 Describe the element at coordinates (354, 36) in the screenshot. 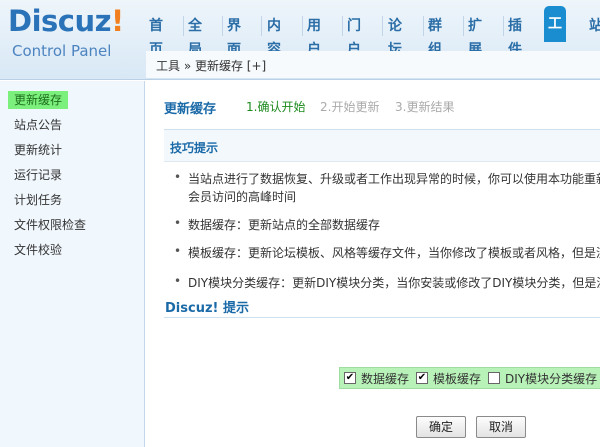

I see `nav-item-portal: 门户` at that location.